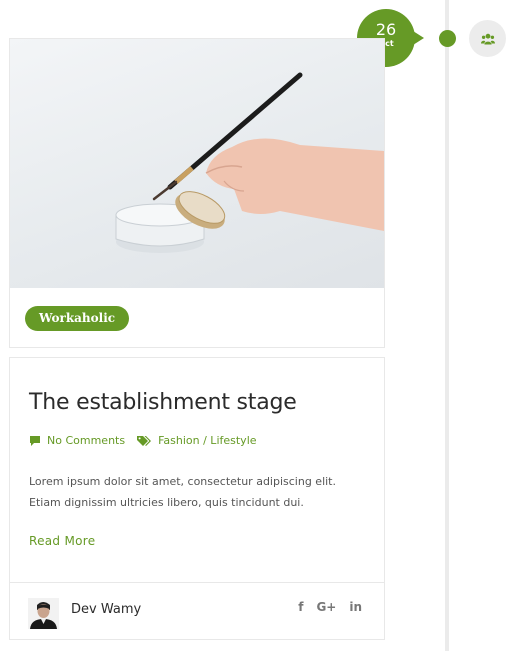 The height and width of the screenshot is (651, 516). I want to click on date-day: 26, so click(386, 29).